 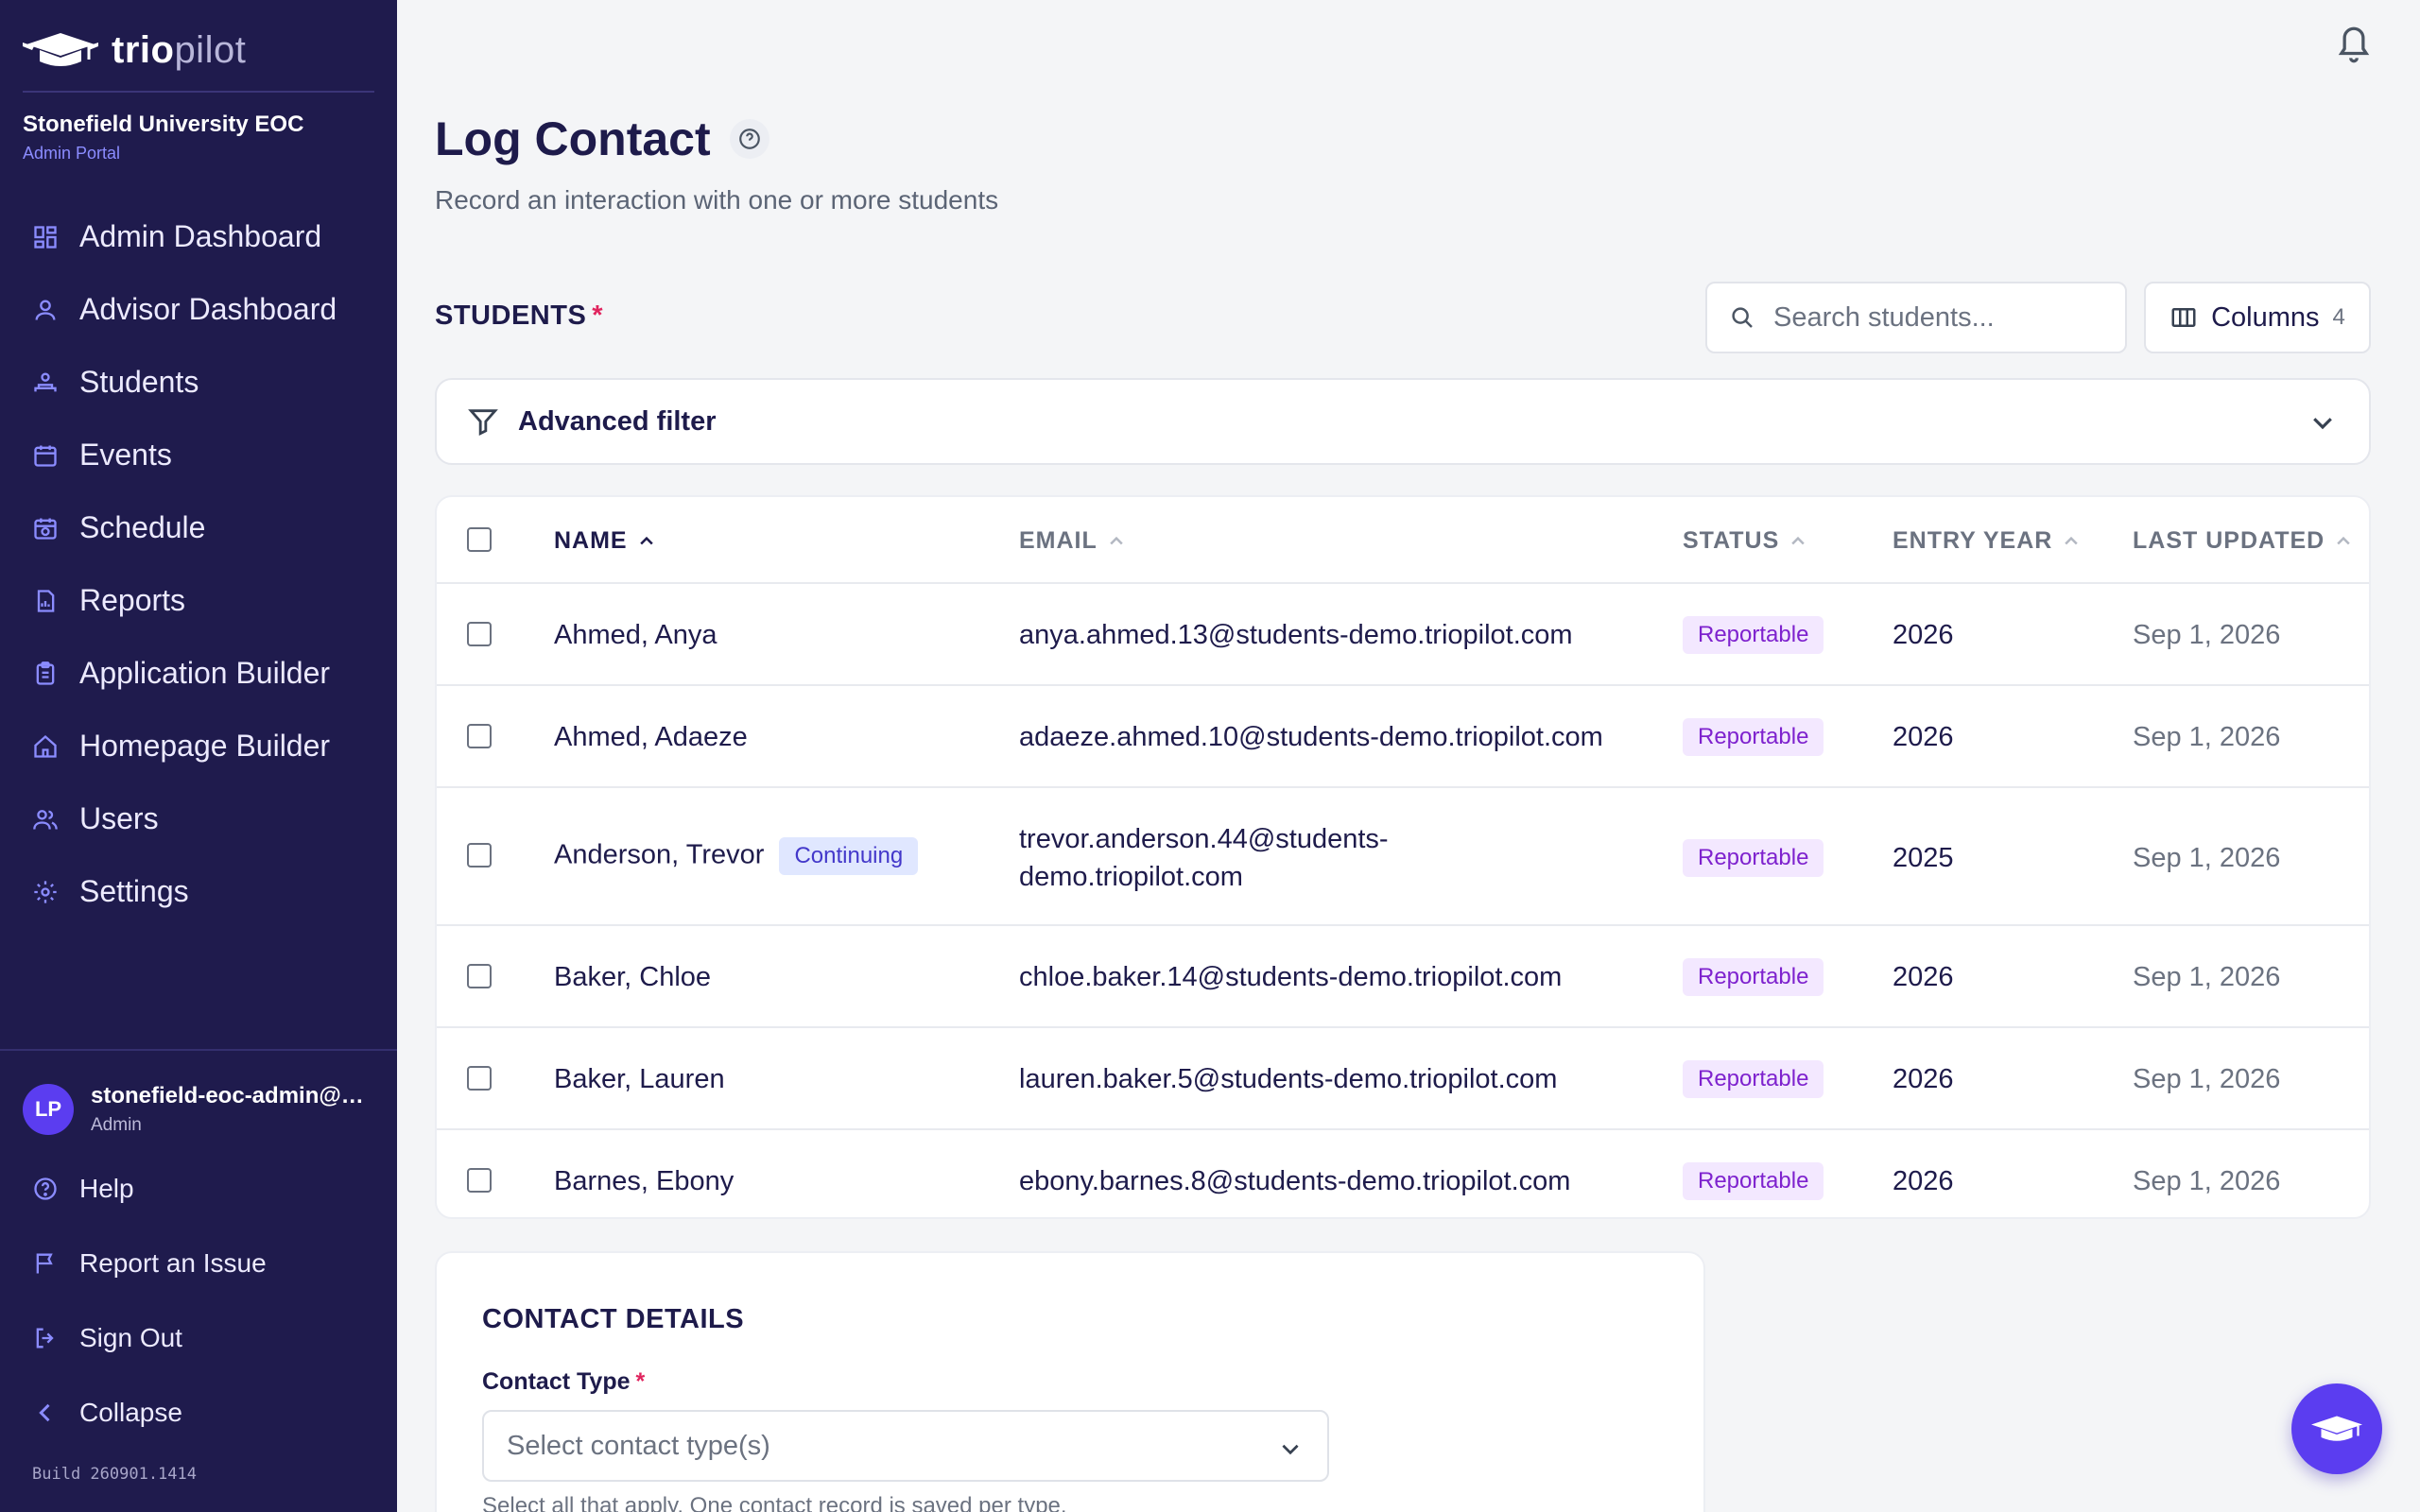 What do you see at coordinates (198, 92) in the screenshot?
I see `brand-divider` at bounding box center [198, 92].